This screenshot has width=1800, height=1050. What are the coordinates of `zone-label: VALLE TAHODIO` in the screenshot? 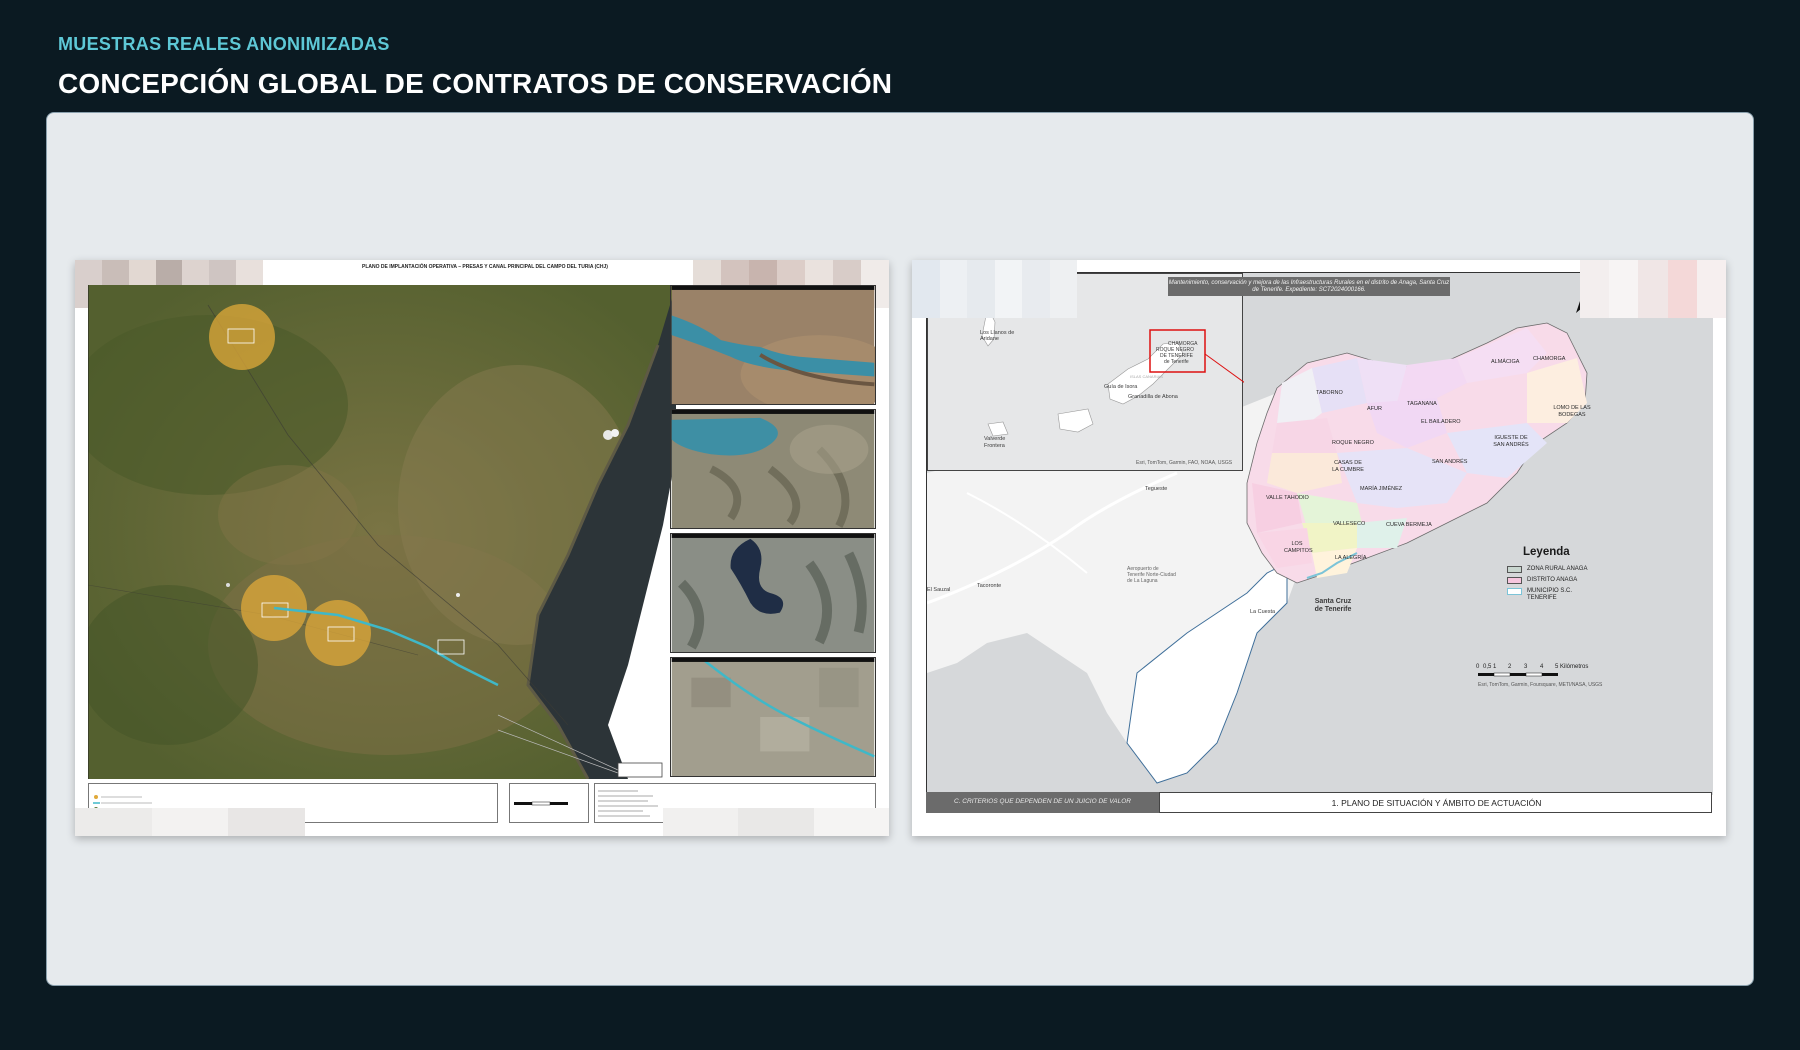 It's located at (1287, 498).